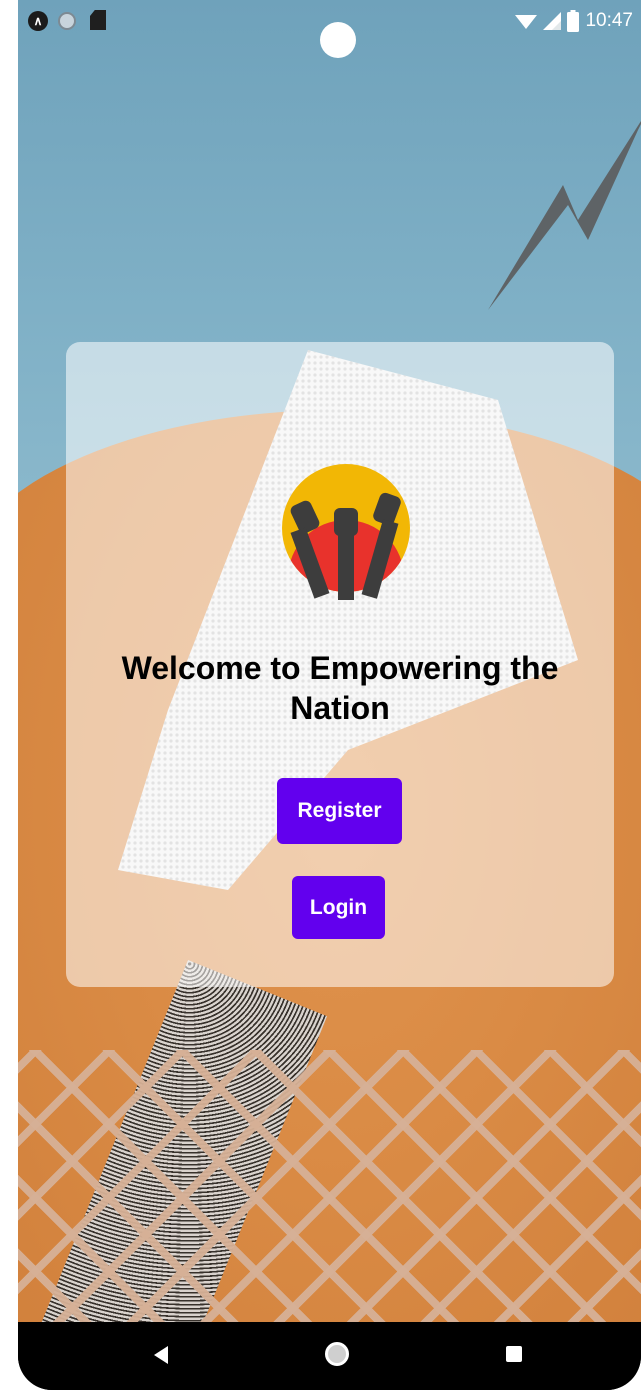 The image size is (641, 1390). Describe the element at coordinates (564, 215) in the screenshot. I see `lightning-bolt-graphic` at that location.